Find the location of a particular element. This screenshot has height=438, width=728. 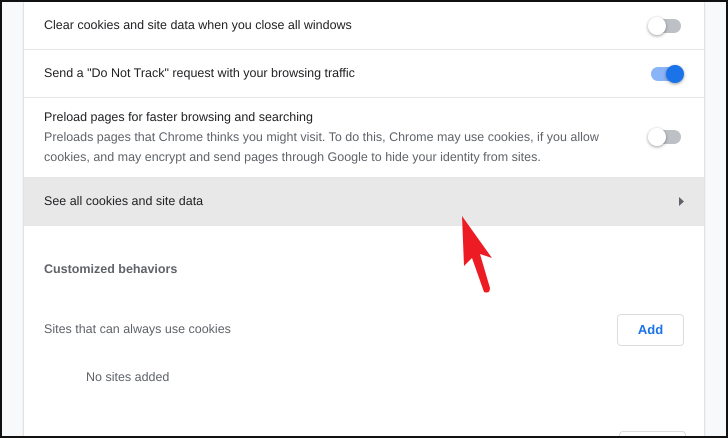

setting-label: Clear cookies and site data when you close all windows is located at coordinates (198, 25).